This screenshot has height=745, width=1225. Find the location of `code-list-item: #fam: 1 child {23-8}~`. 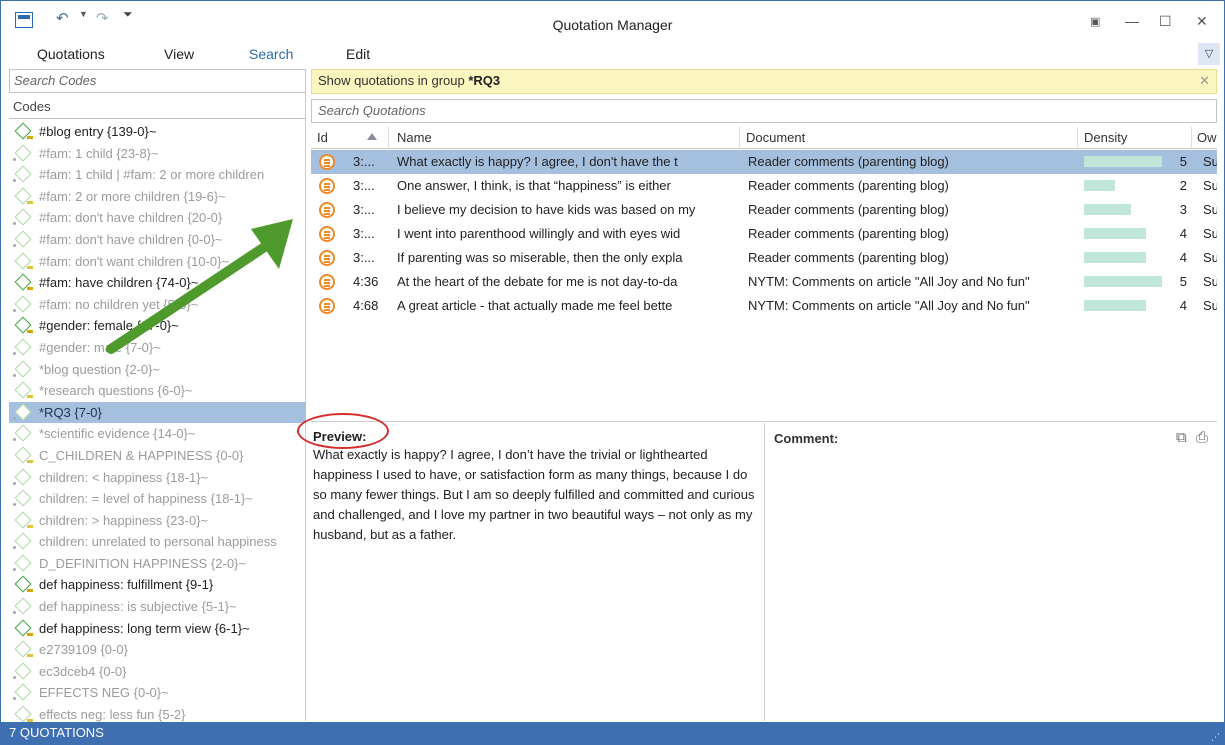

code-list-item: #fam: 1 child {23-8}~ is located at coordinates (157, 154).